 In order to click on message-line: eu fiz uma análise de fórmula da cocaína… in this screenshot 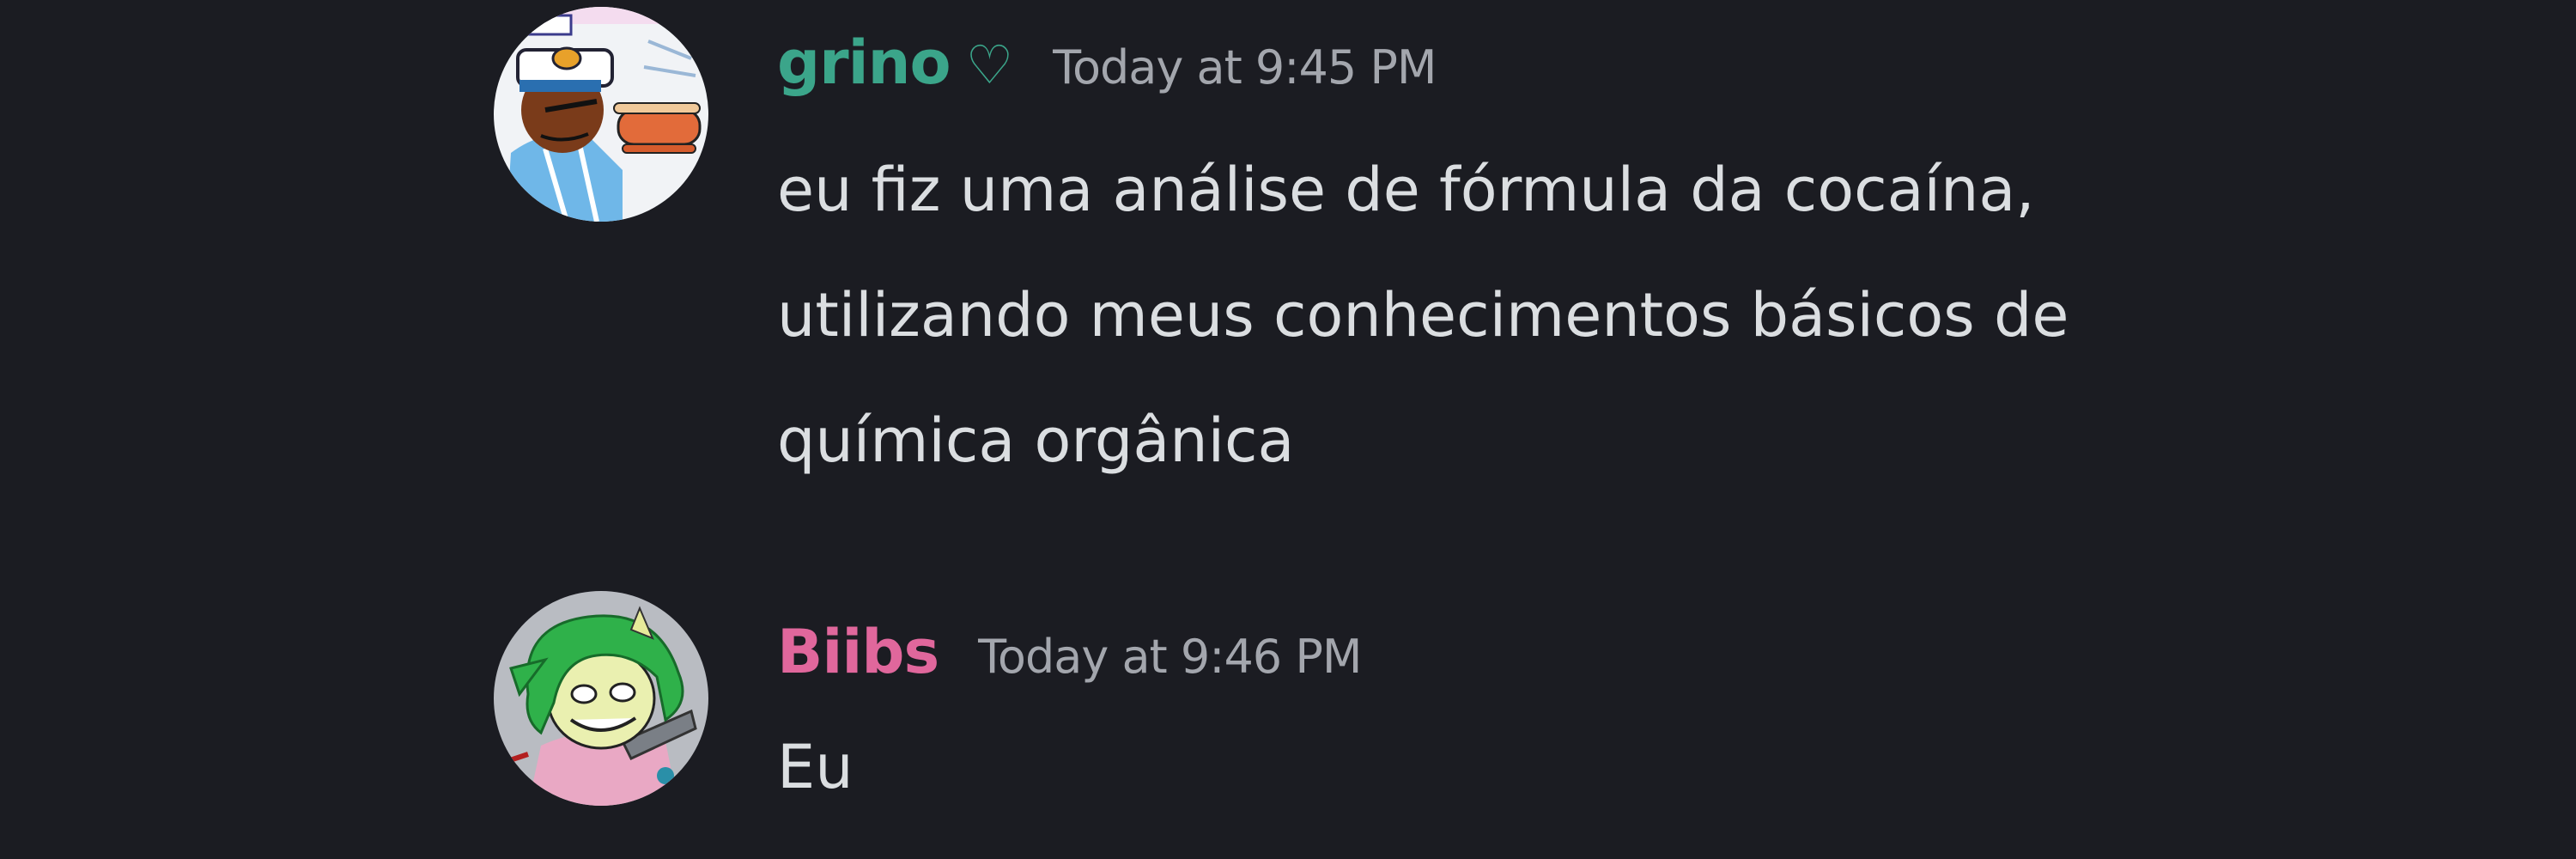, I will do `click(1406, 190)`.